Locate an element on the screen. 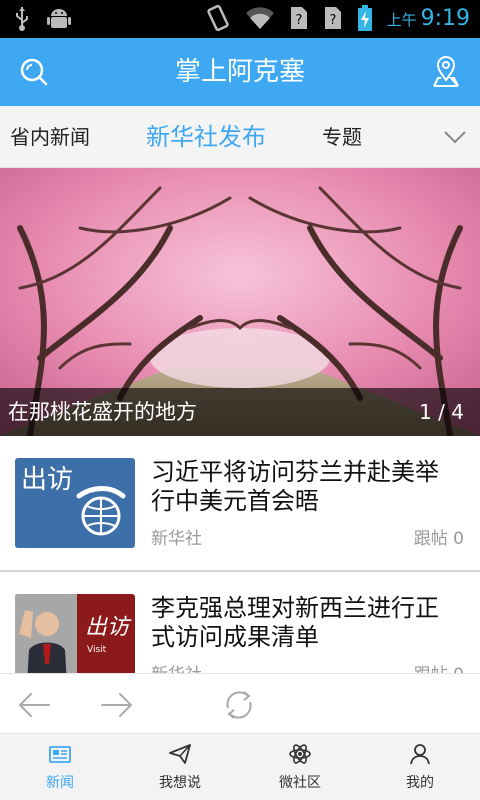 The width and height of the screenshot is (480, 800). back-arrow-icon is located at coordinates (34, 705).